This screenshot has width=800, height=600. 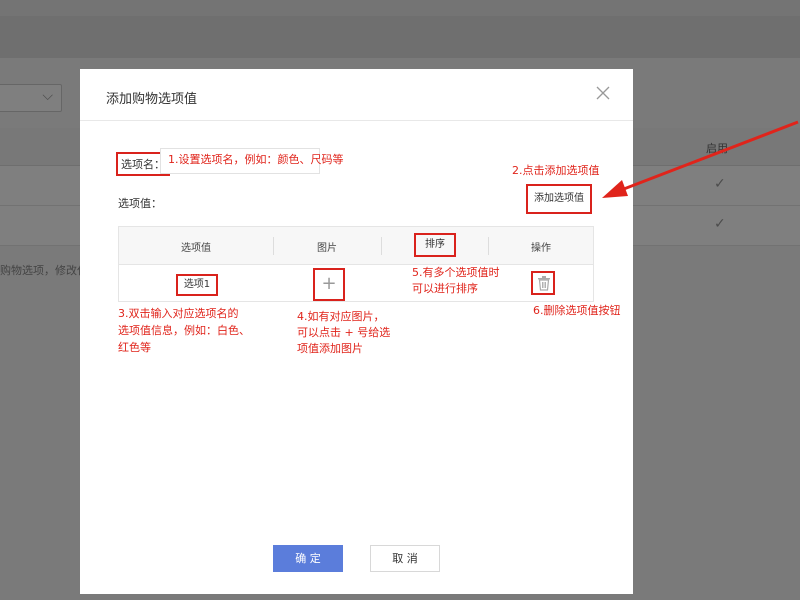 I want to click on option-value-cell: 选项1, so click(x=197, y=285).